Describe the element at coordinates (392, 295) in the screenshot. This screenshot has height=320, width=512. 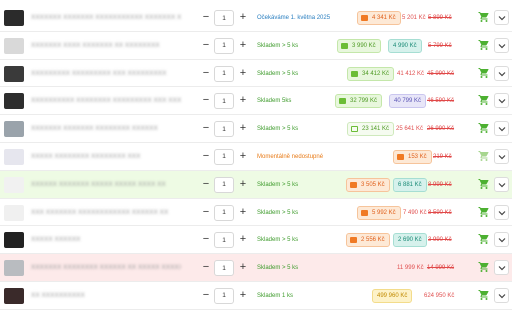
I see `price-badge: 499 960 Kč` at that location.